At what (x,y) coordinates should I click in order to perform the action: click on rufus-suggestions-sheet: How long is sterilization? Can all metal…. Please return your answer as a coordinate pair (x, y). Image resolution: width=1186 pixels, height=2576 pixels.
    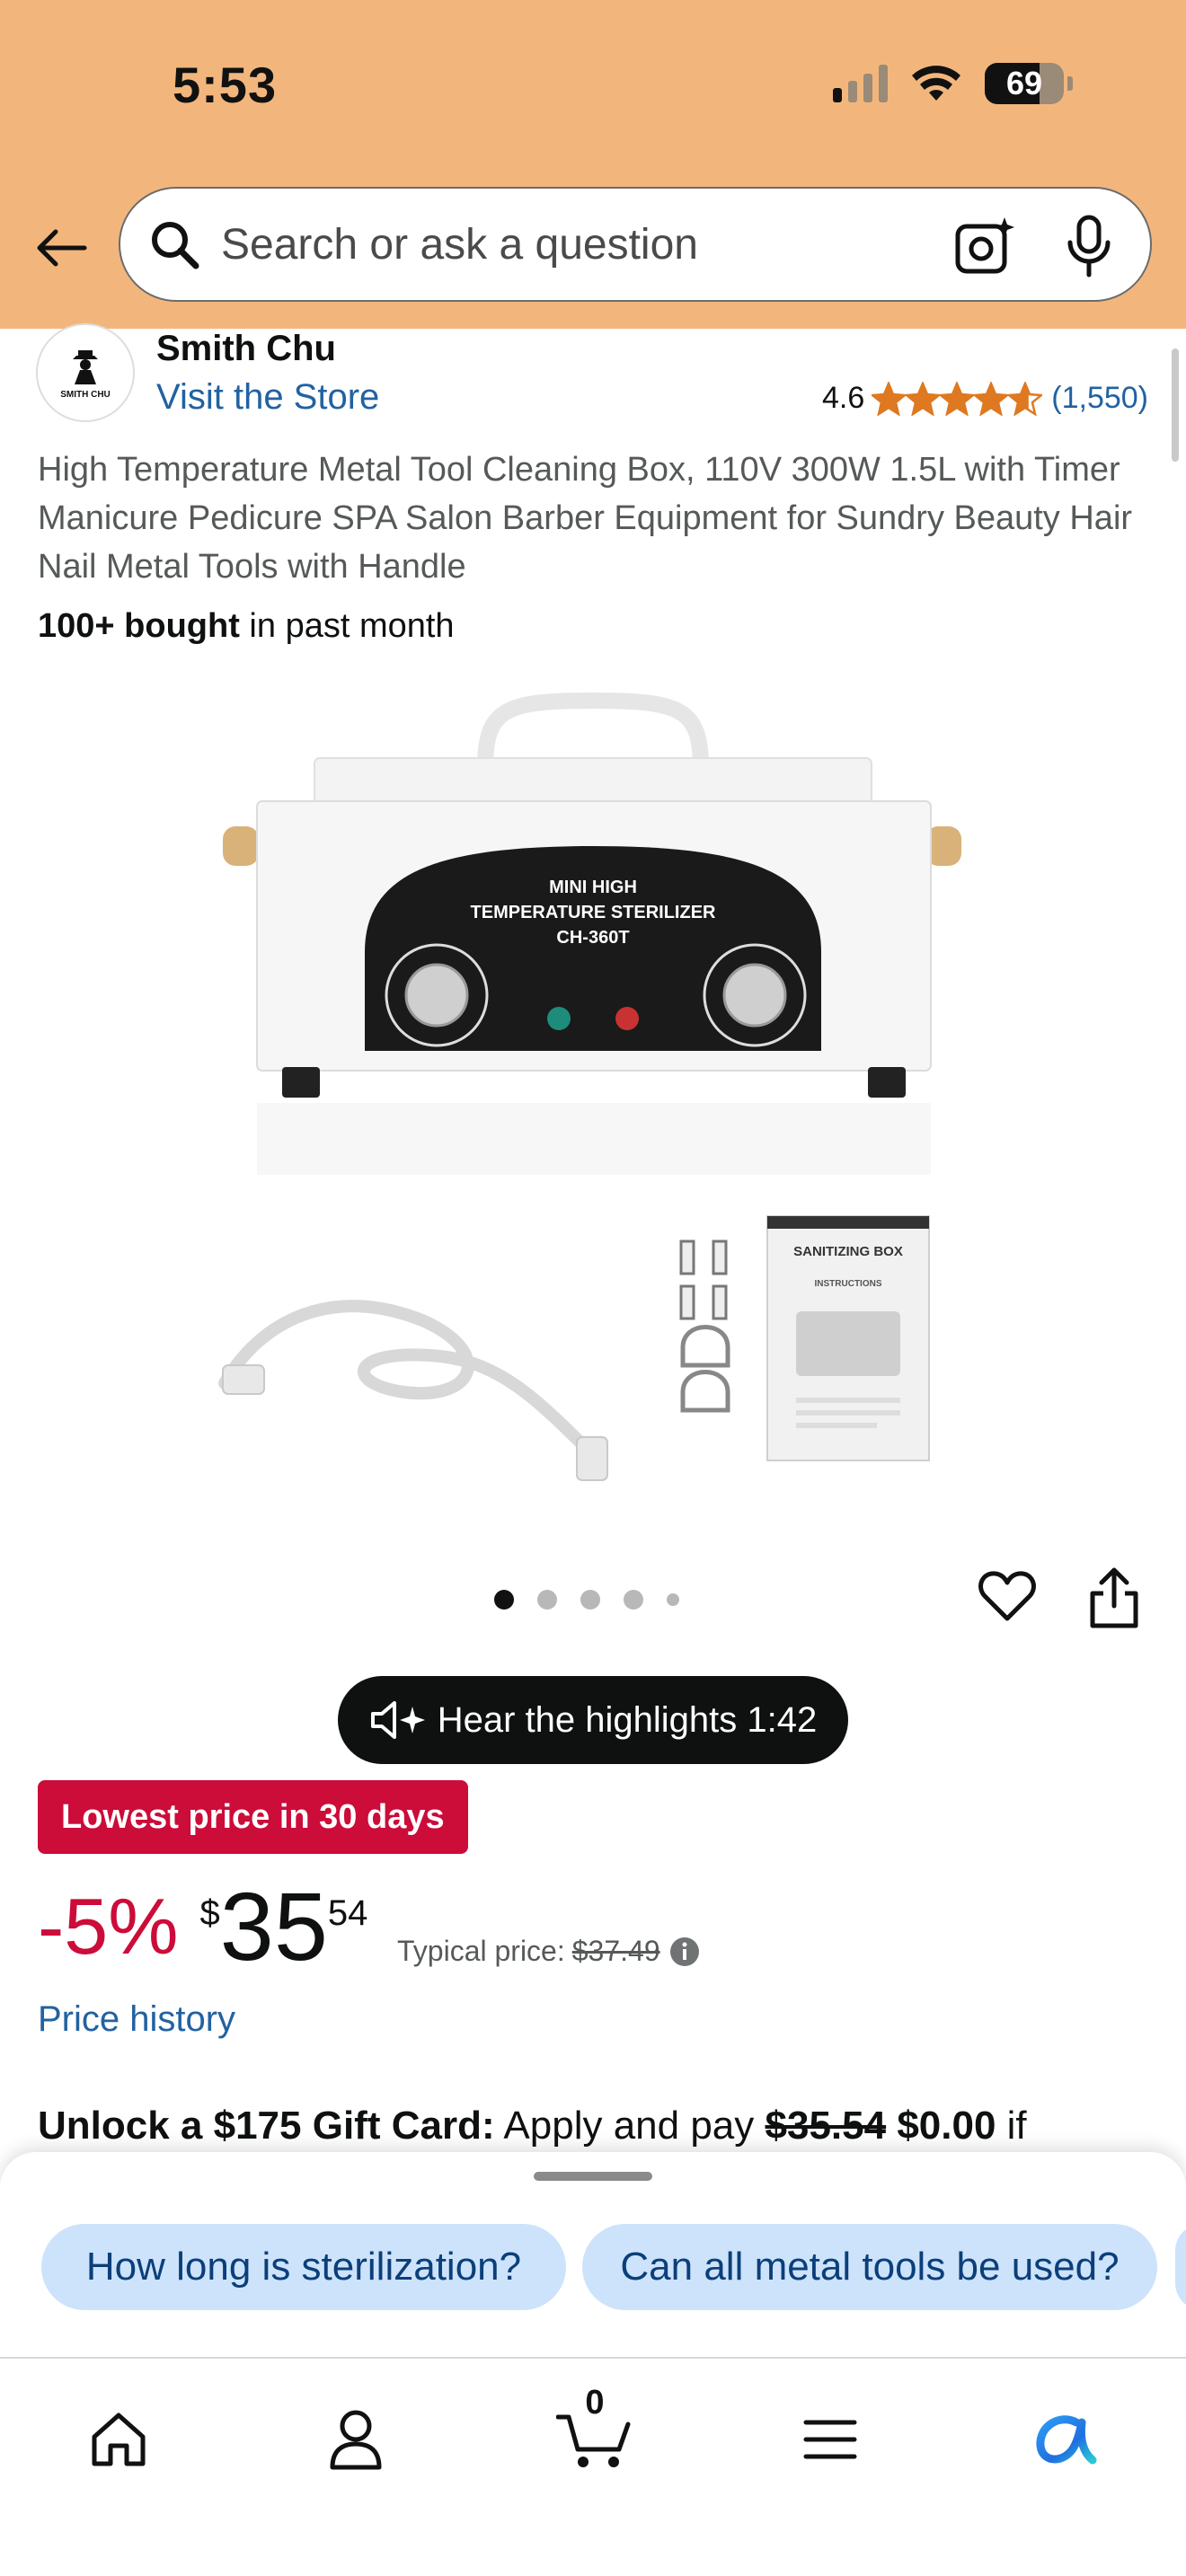
    Looking at the image, I should click on (593, 2255).